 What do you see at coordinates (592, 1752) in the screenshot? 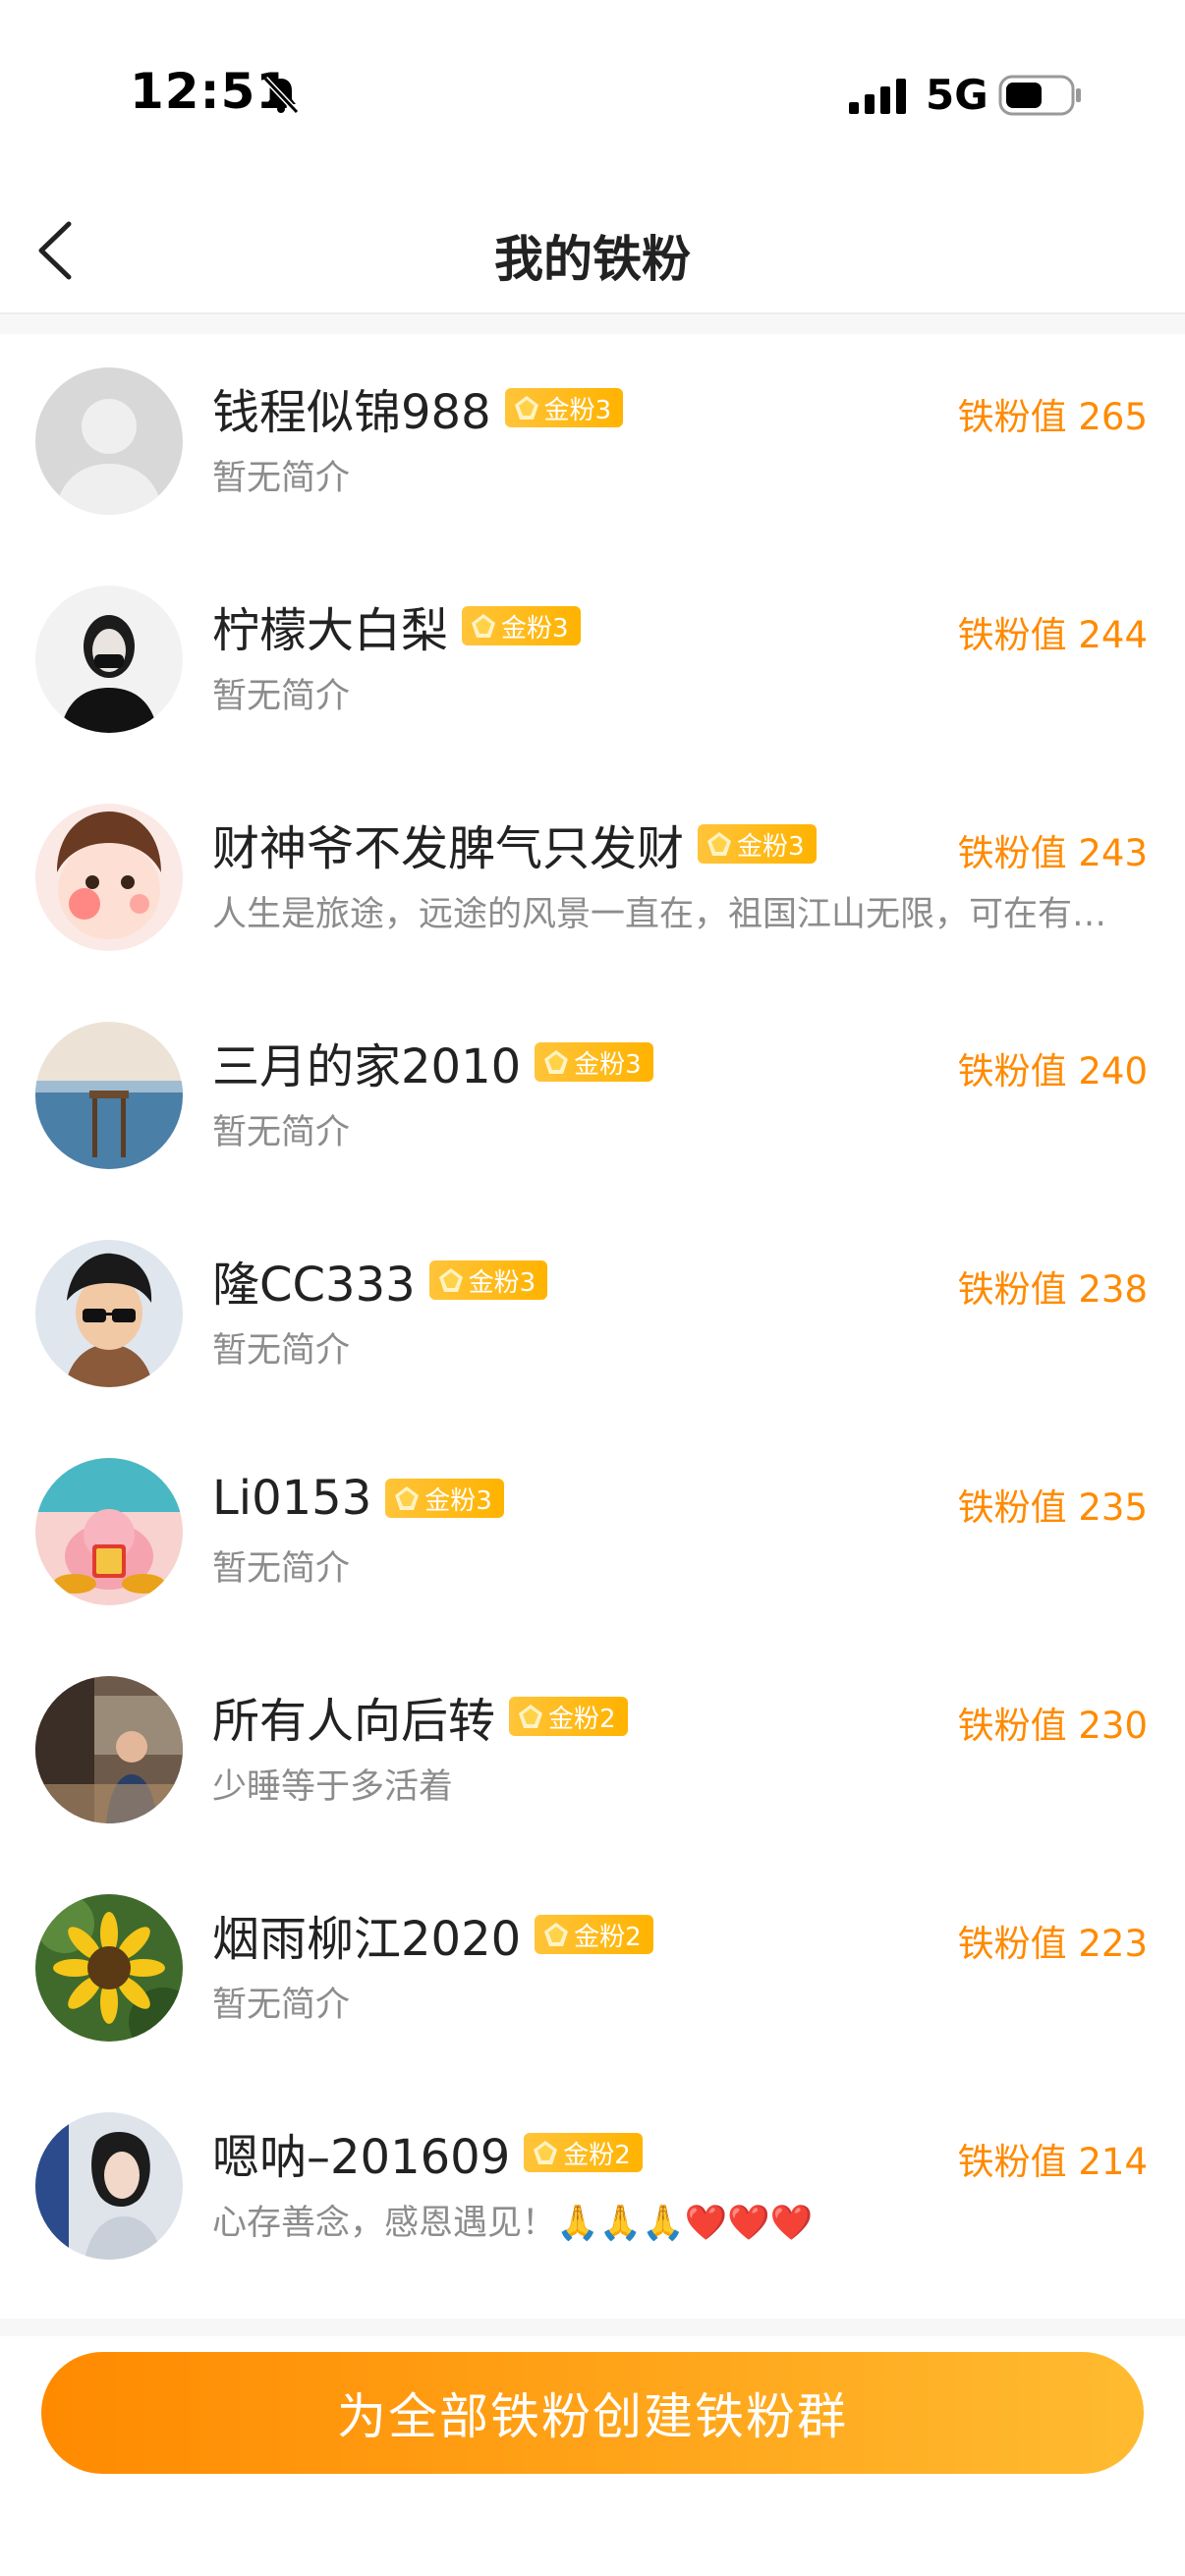
I see `fan-list-item: 所有人向后转 金粉2 少睡等于多活着 铁粉值 230` at bounding box center [592, 1752].